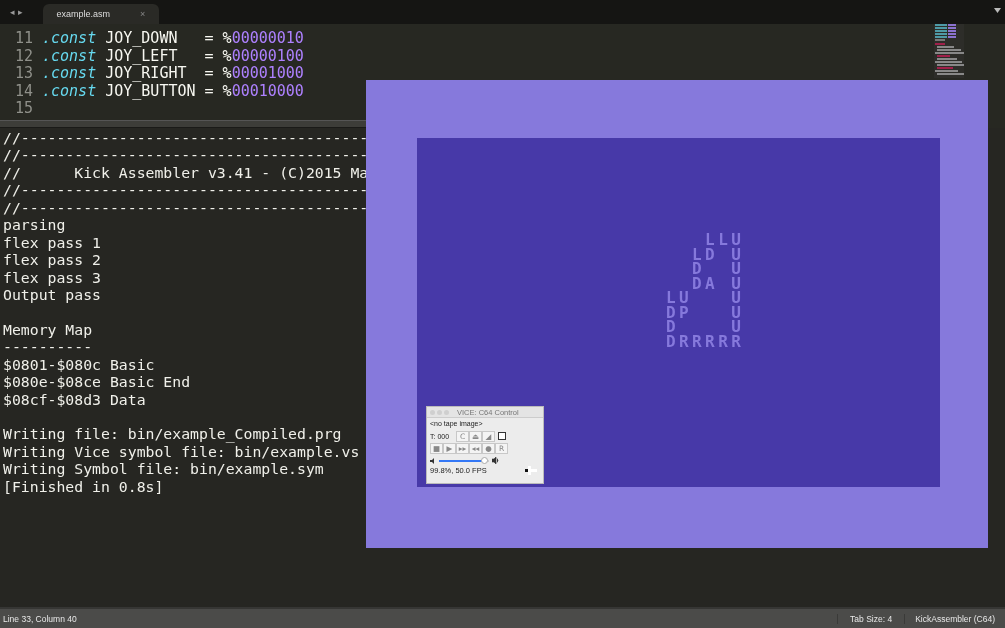  I want to click on screen-text: DA U, so click(718, 283).